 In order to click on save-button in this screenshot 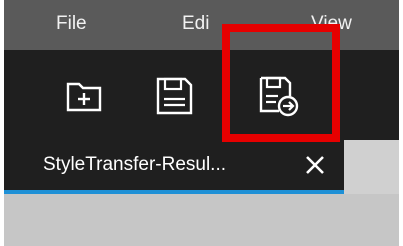, I will do `click(174, 96)`.